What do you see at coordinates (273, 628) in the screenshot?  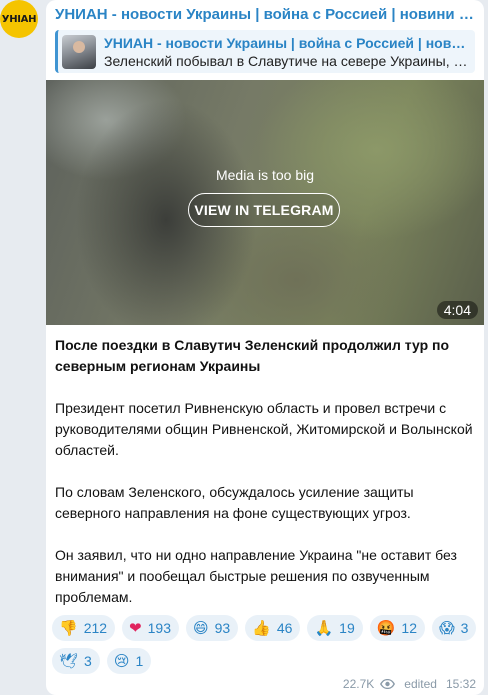 I see `reaction-thumbs-up: 👍 46` at bounding box center [273, 628].